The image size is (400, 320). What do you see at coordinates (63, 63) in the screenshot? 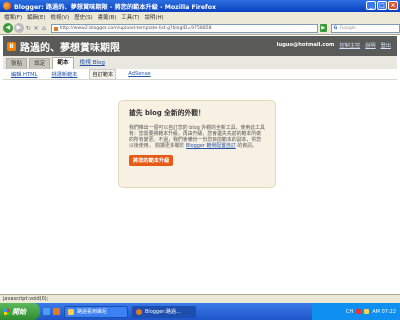
I see `tab-template: 範本` at bounding box center [63, 63].